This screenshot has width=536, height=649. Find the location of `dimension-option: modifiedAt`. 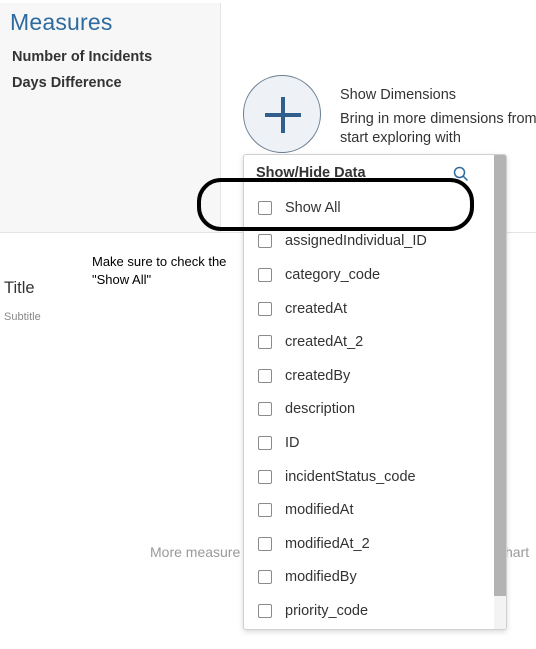

dimension-option: modifiedAt is located at coordinates (369, 510).